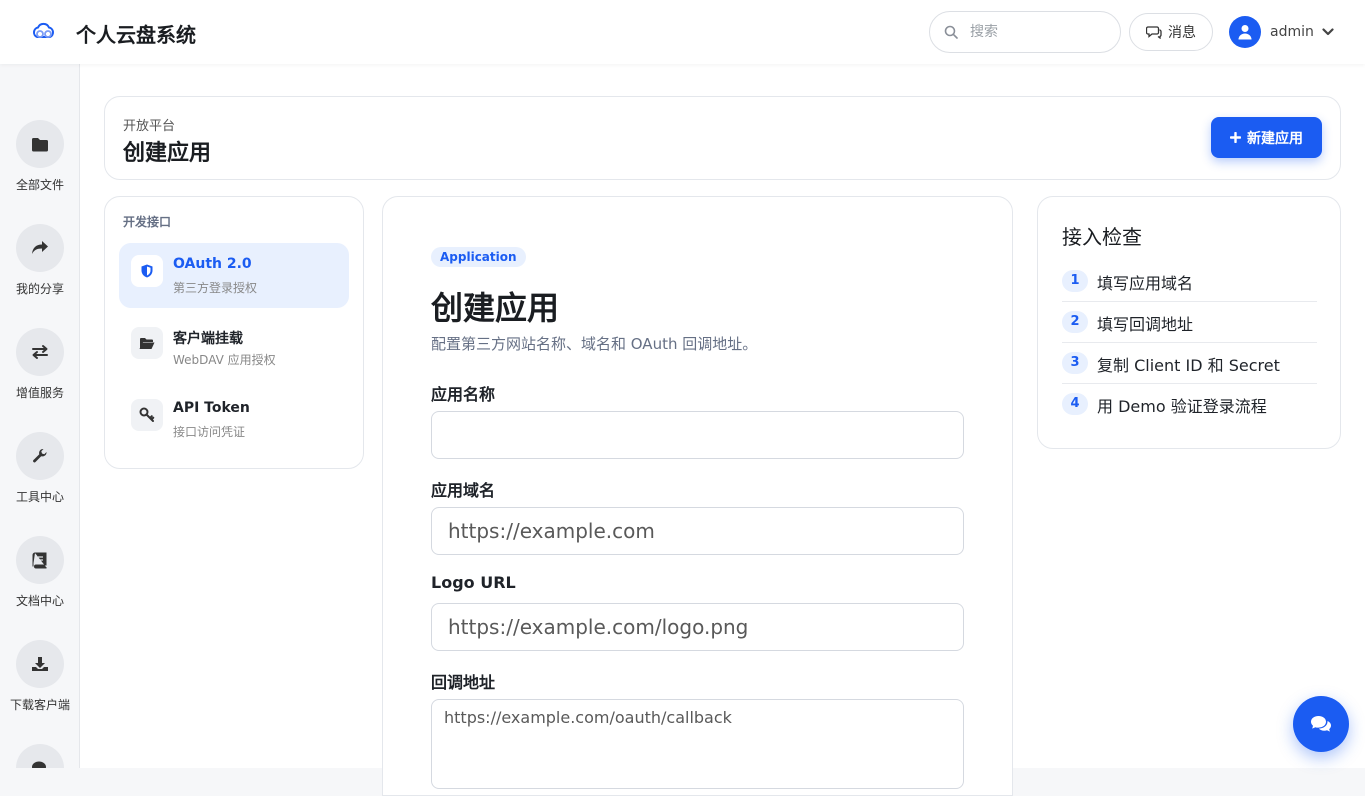 The width and height of the screenshot is (1365, 796). Describe the element at coordinates (1182, 406) in the screenshot. I see `step-text: 用 Demo 验证登录流程` at that location.